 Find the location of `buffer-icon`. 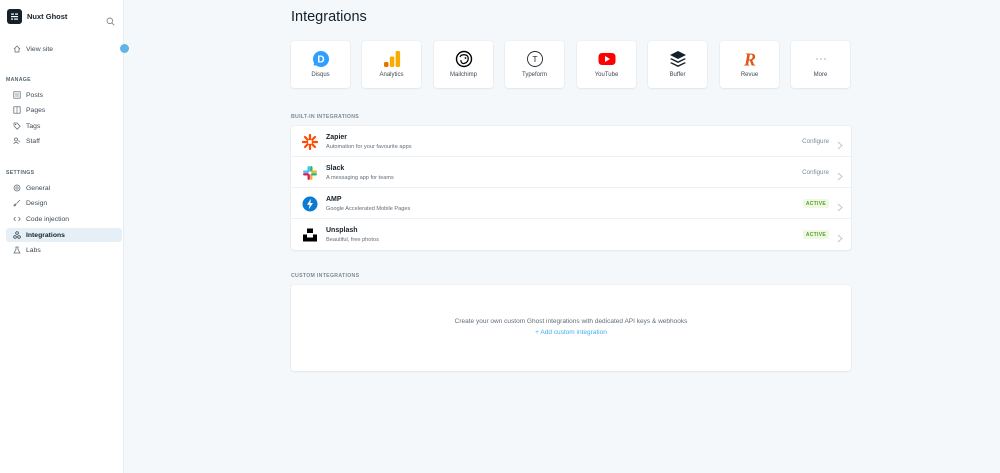

buffer-icon is located at coordinates (678, 59).